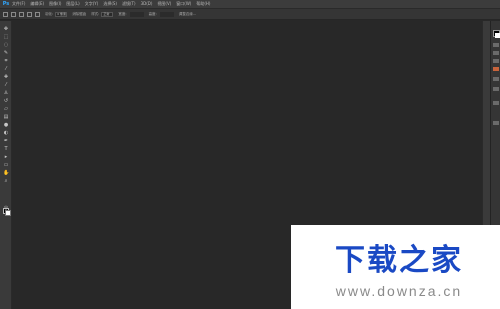 The height and width of the screenshot is (309, 500). Describe the element at coordinates (183, 4) in the screenshot. I see `menu-window: 窗口(W)` at that location.